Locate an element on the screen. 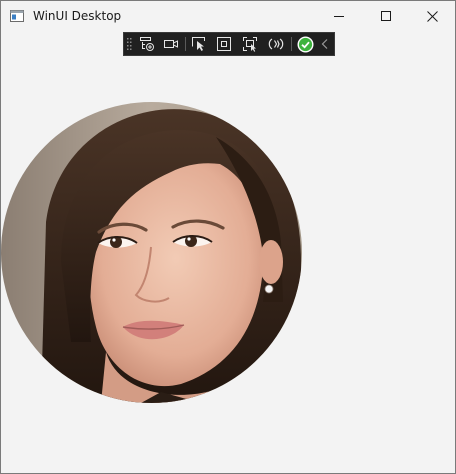 The height and width of the screenshot is (474, 456). minimize-button is located at coordinates (339, 16).